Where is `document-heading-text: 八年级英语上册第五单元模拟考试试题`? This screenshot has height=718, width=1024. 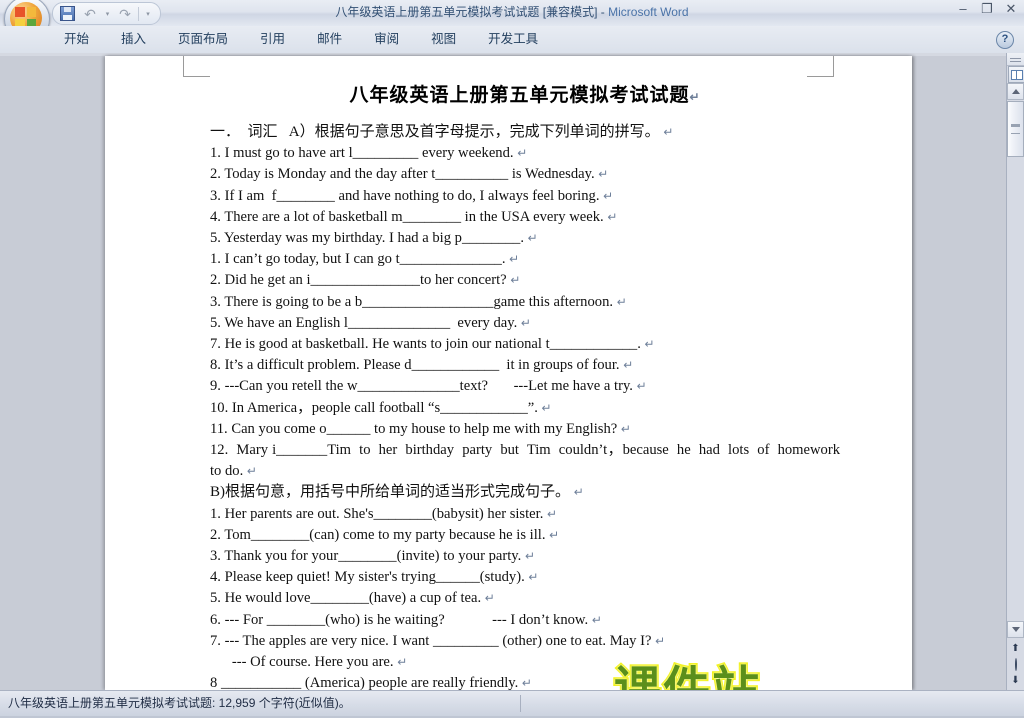
document-heading-text: 八年级英语上册第五单元模拟考试试题 is located at coordinates (519, 95).